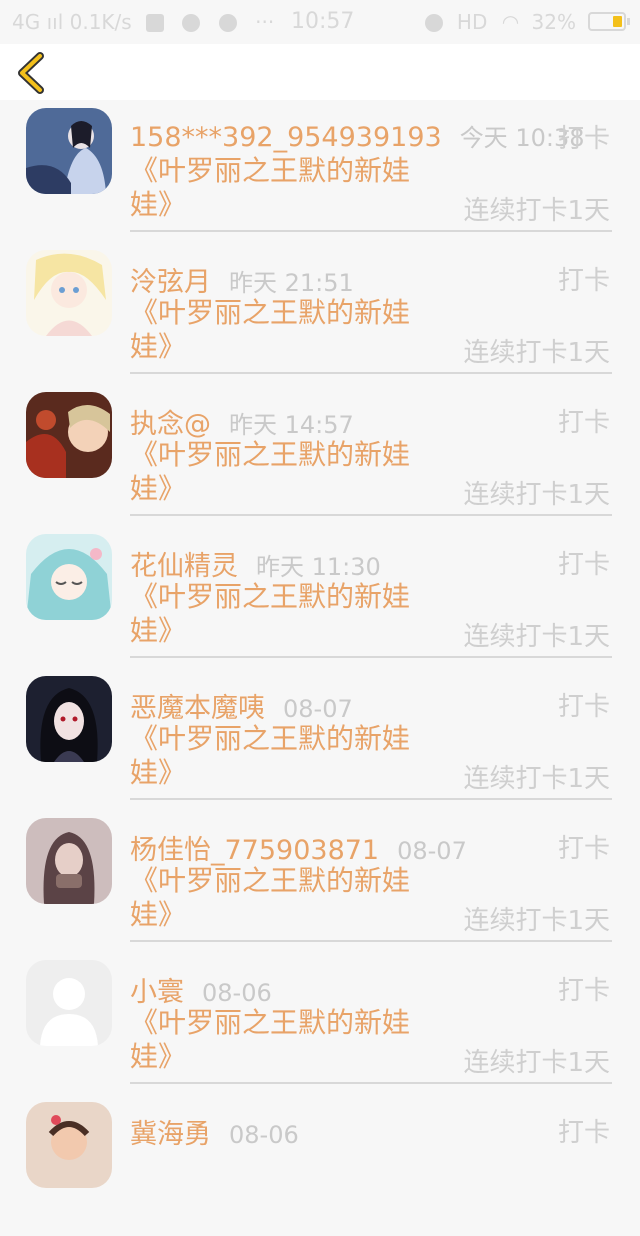 The image size is (640, 1236). I want to click on user-name: 158***392_954939193 今天 10:38, so click(357, 135).